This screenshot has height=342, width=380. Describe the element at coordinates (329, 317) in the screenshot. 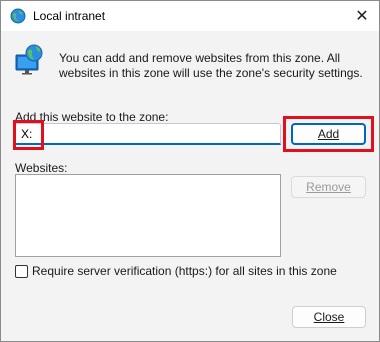

I see `close-button: Close` at that location.